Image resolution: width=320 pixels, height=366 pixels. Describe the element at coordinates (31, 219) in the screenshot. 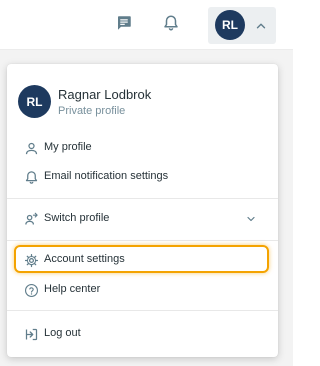

I see `switch-profile-icon` at that location.